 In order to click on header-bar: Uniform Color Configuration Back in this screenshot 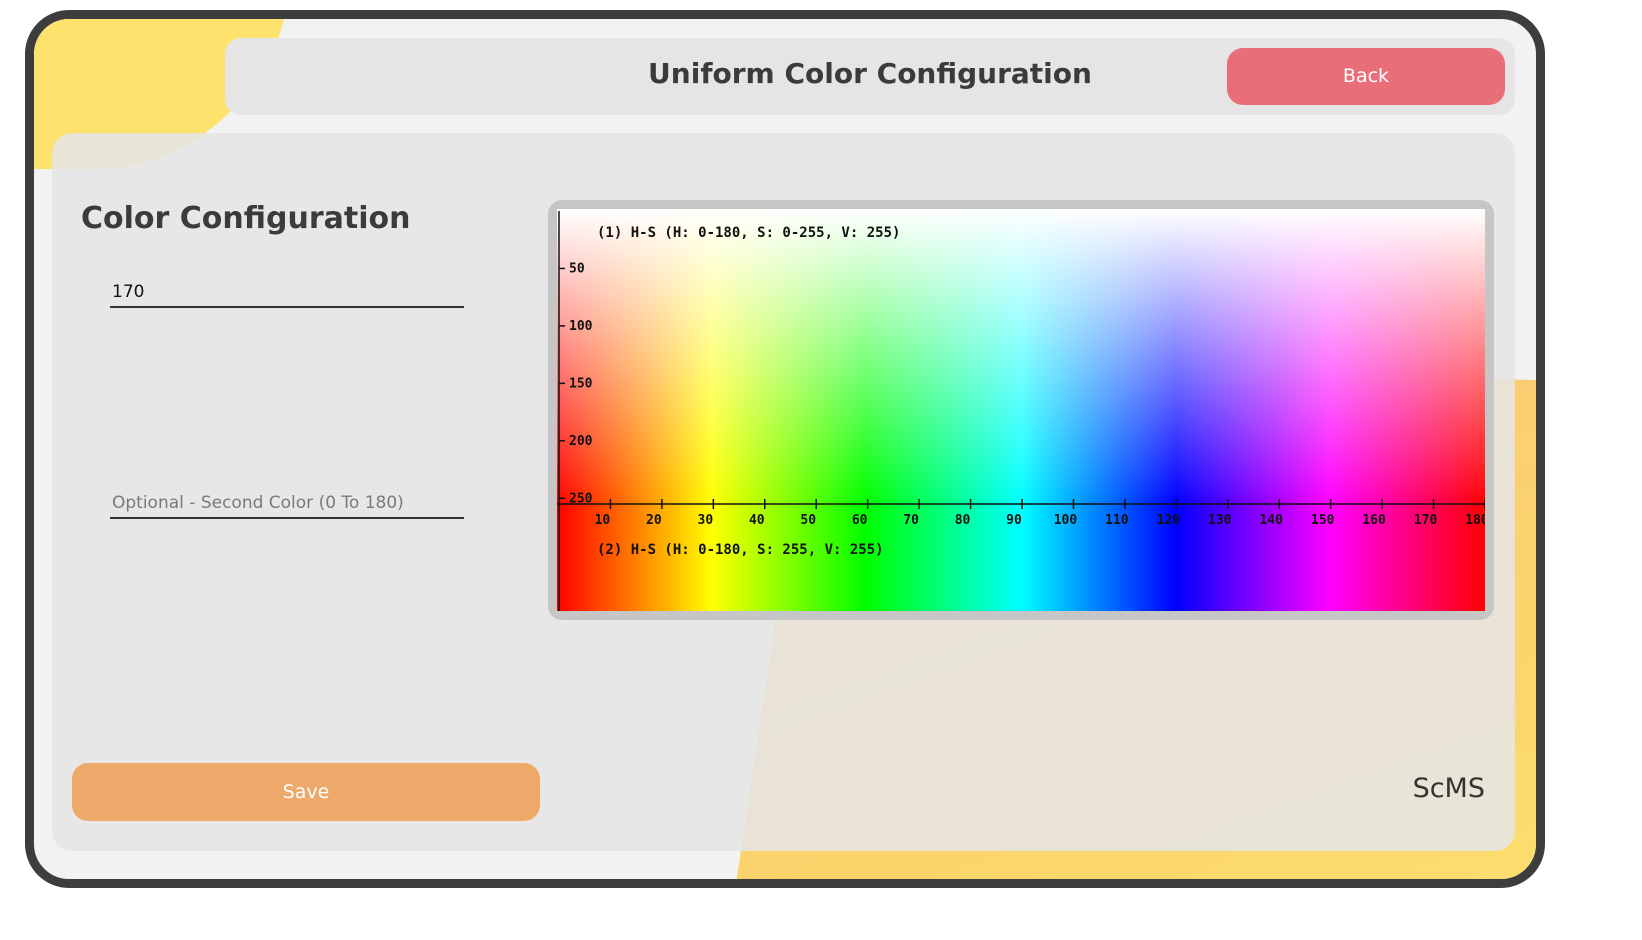, I will do `click(870, 76)`.